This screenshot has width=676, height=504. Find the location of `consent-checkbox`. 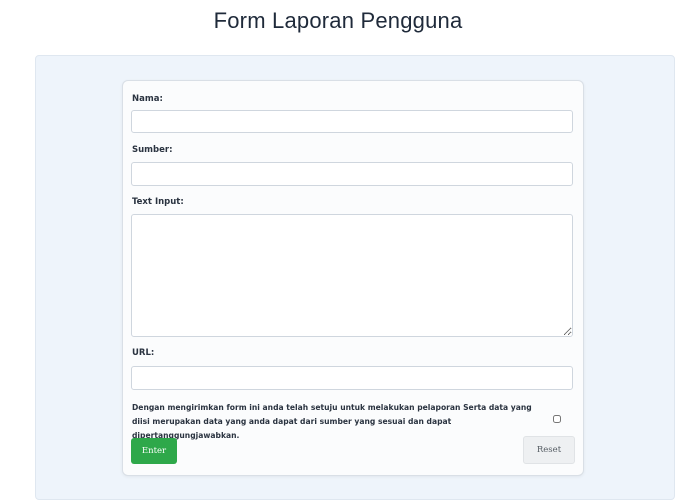

consent-checkbox is located at coordinates (557, 419).